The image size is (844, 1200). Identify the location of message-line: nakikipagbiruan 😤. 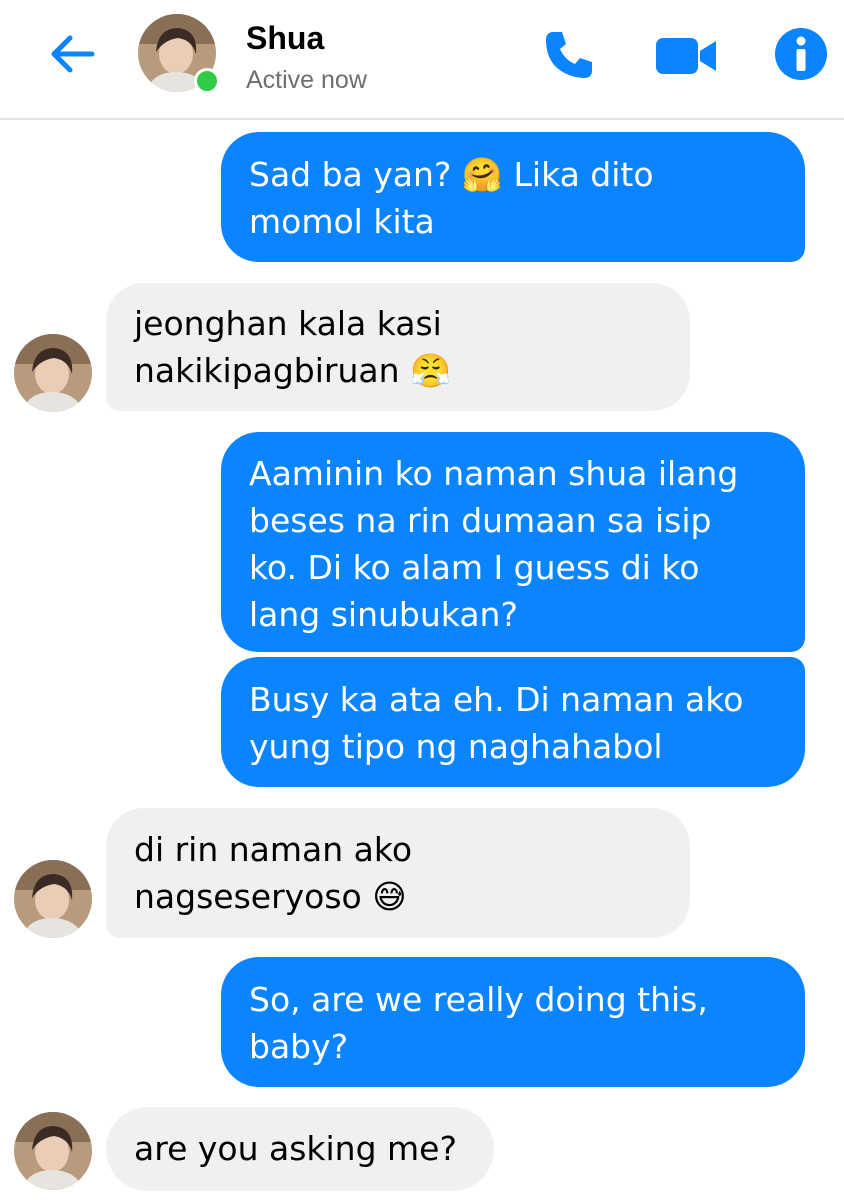
(293, 370).